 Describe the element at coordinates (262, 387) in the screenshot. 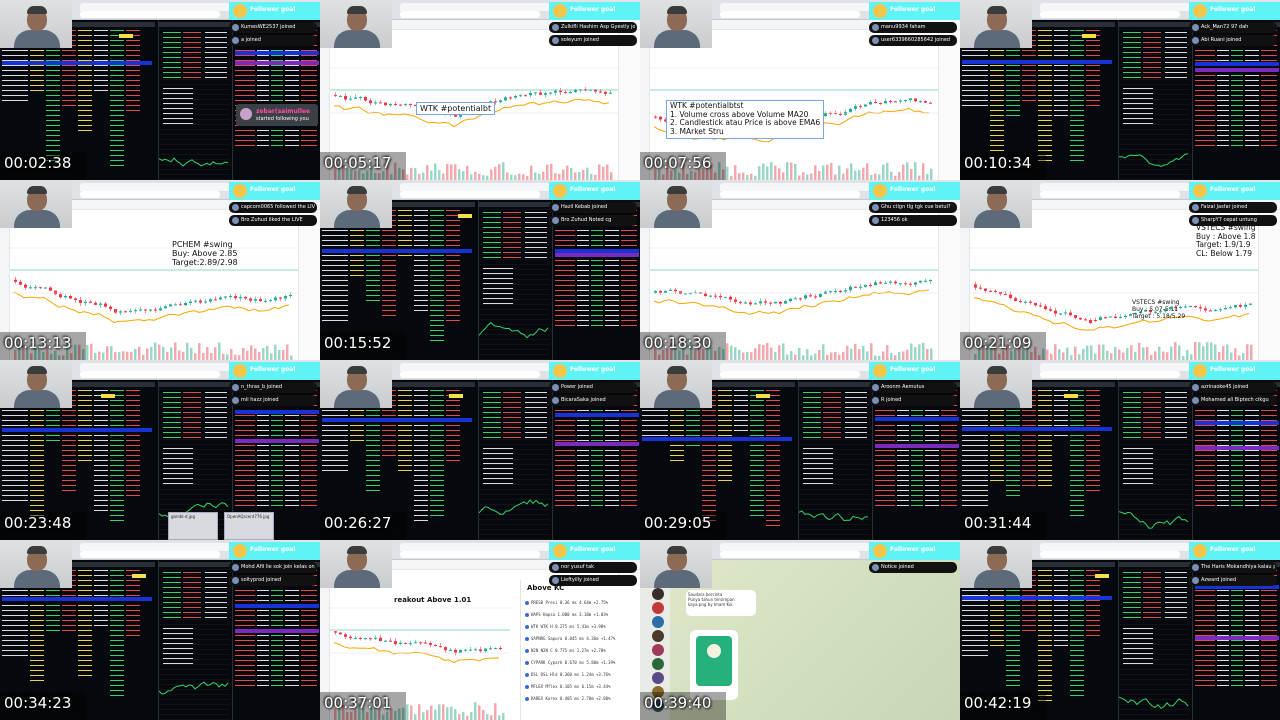

I see `chat-text: n_thras_b joined` at that location.